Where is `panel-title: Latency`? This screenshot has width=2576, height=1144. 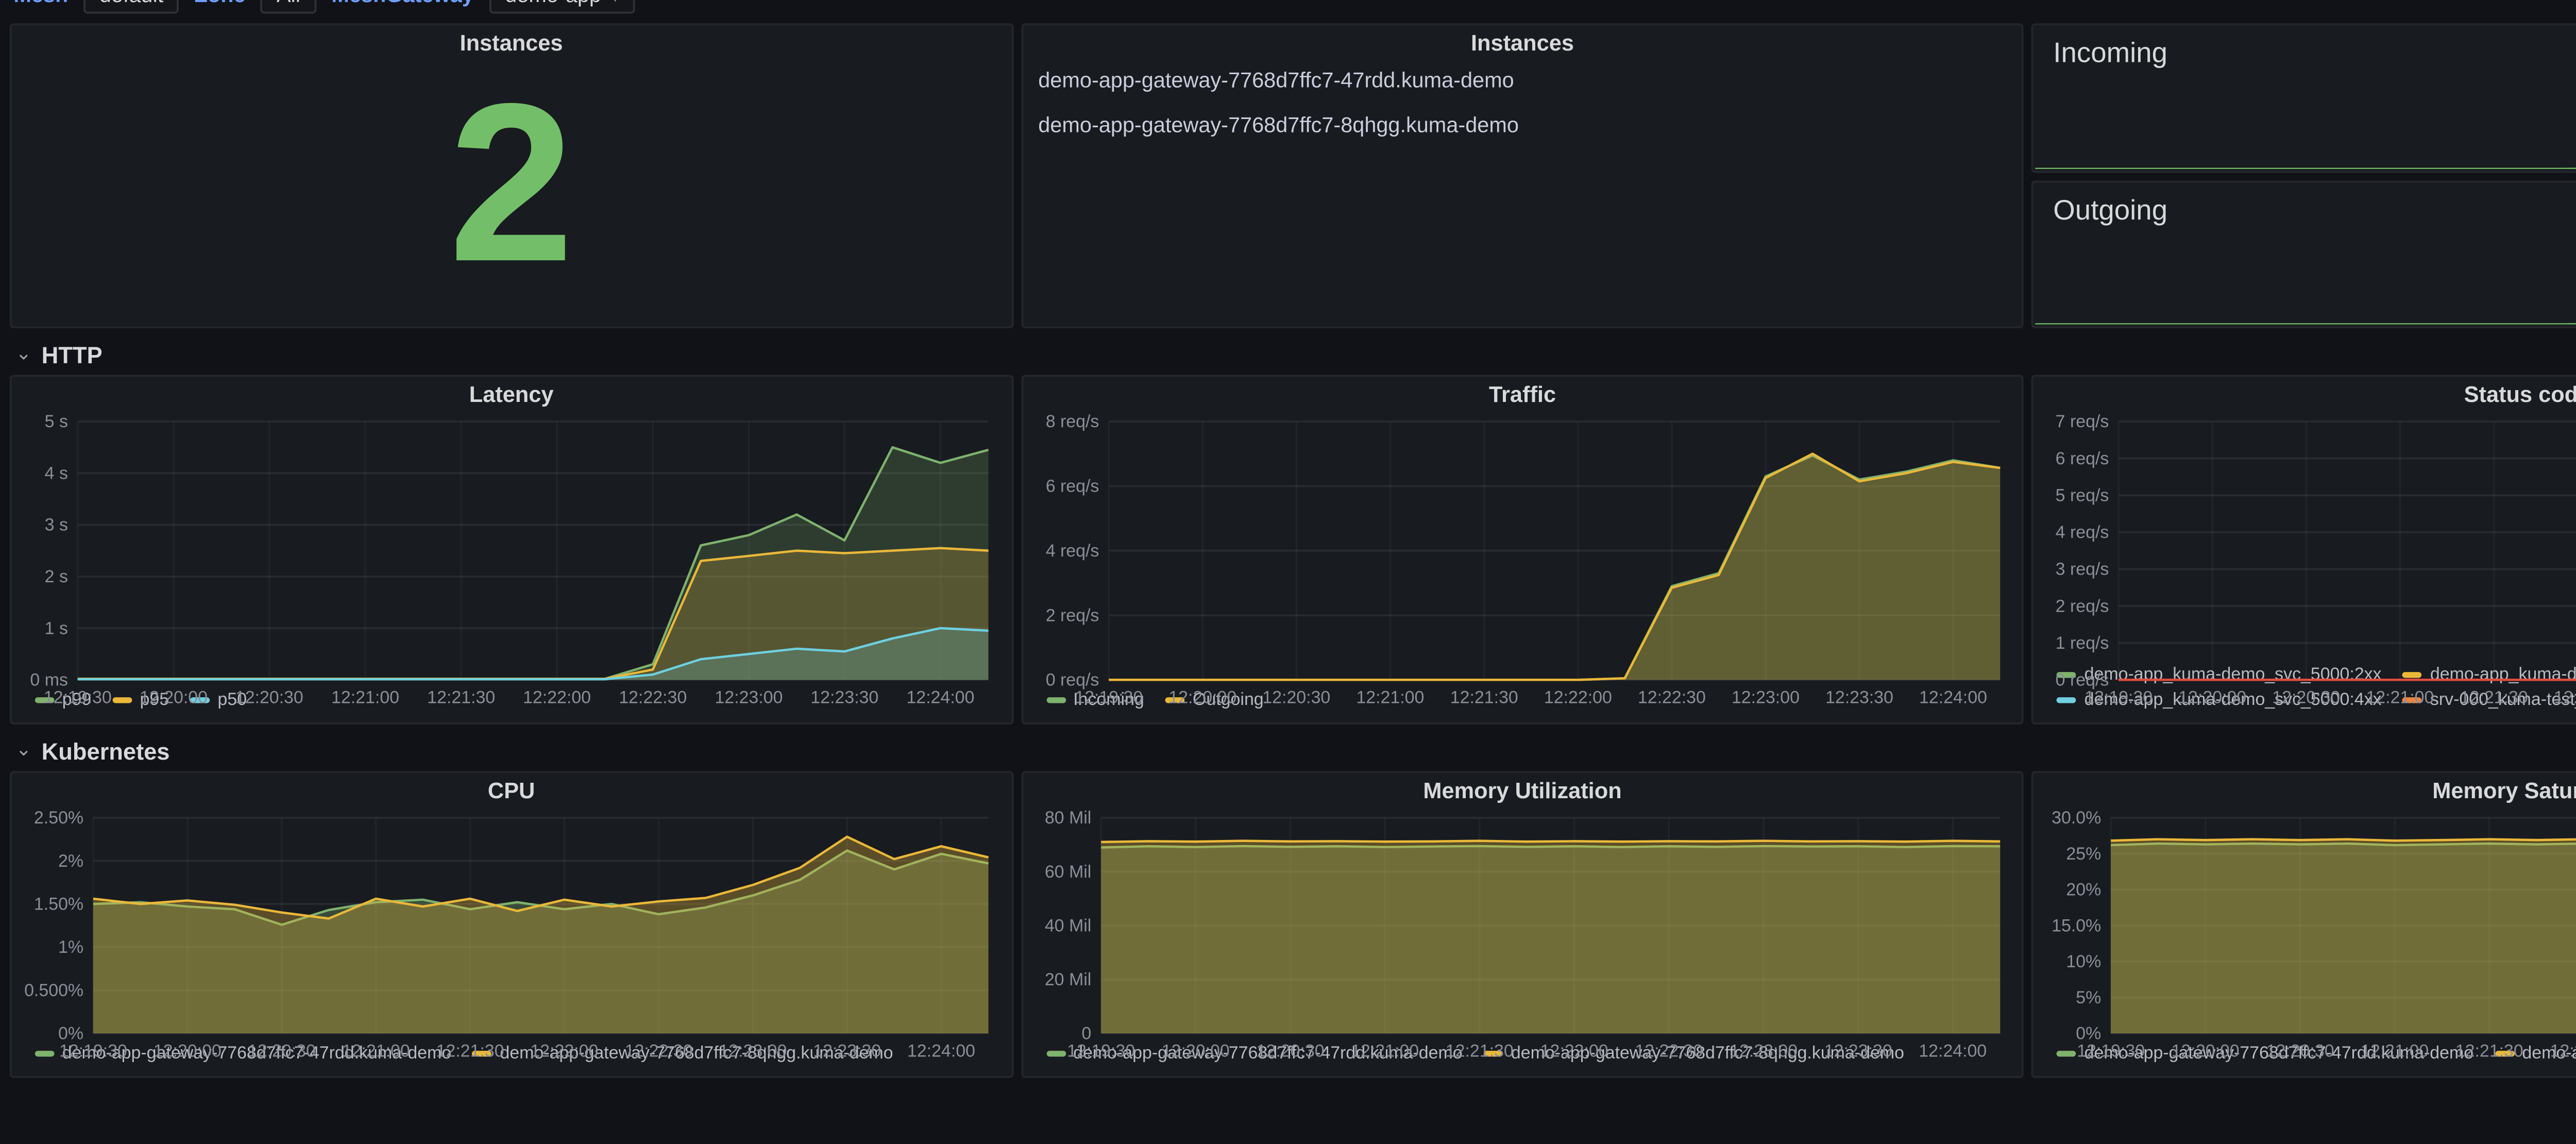 panel-title: Latency is located at coordinates (511, 393).